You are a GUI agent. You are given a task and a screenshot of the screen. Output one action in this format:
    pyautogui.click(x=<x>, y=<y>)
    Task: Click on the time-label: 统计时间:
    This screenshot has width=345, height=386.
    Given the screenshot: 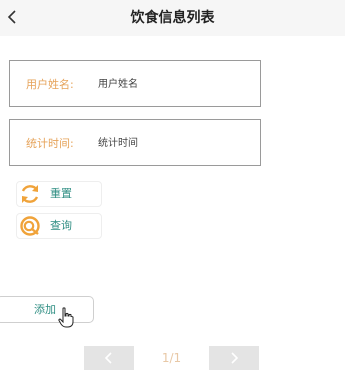 What is the action you would take?
    pyautogui.click(x=50, y=143)
    